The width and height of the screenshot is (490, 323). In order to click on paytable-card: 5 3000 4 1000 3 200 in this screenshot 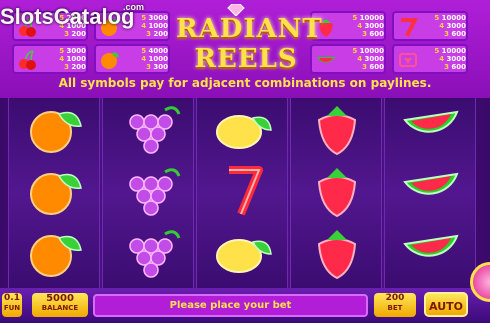, I will do `click(50, 59)`.